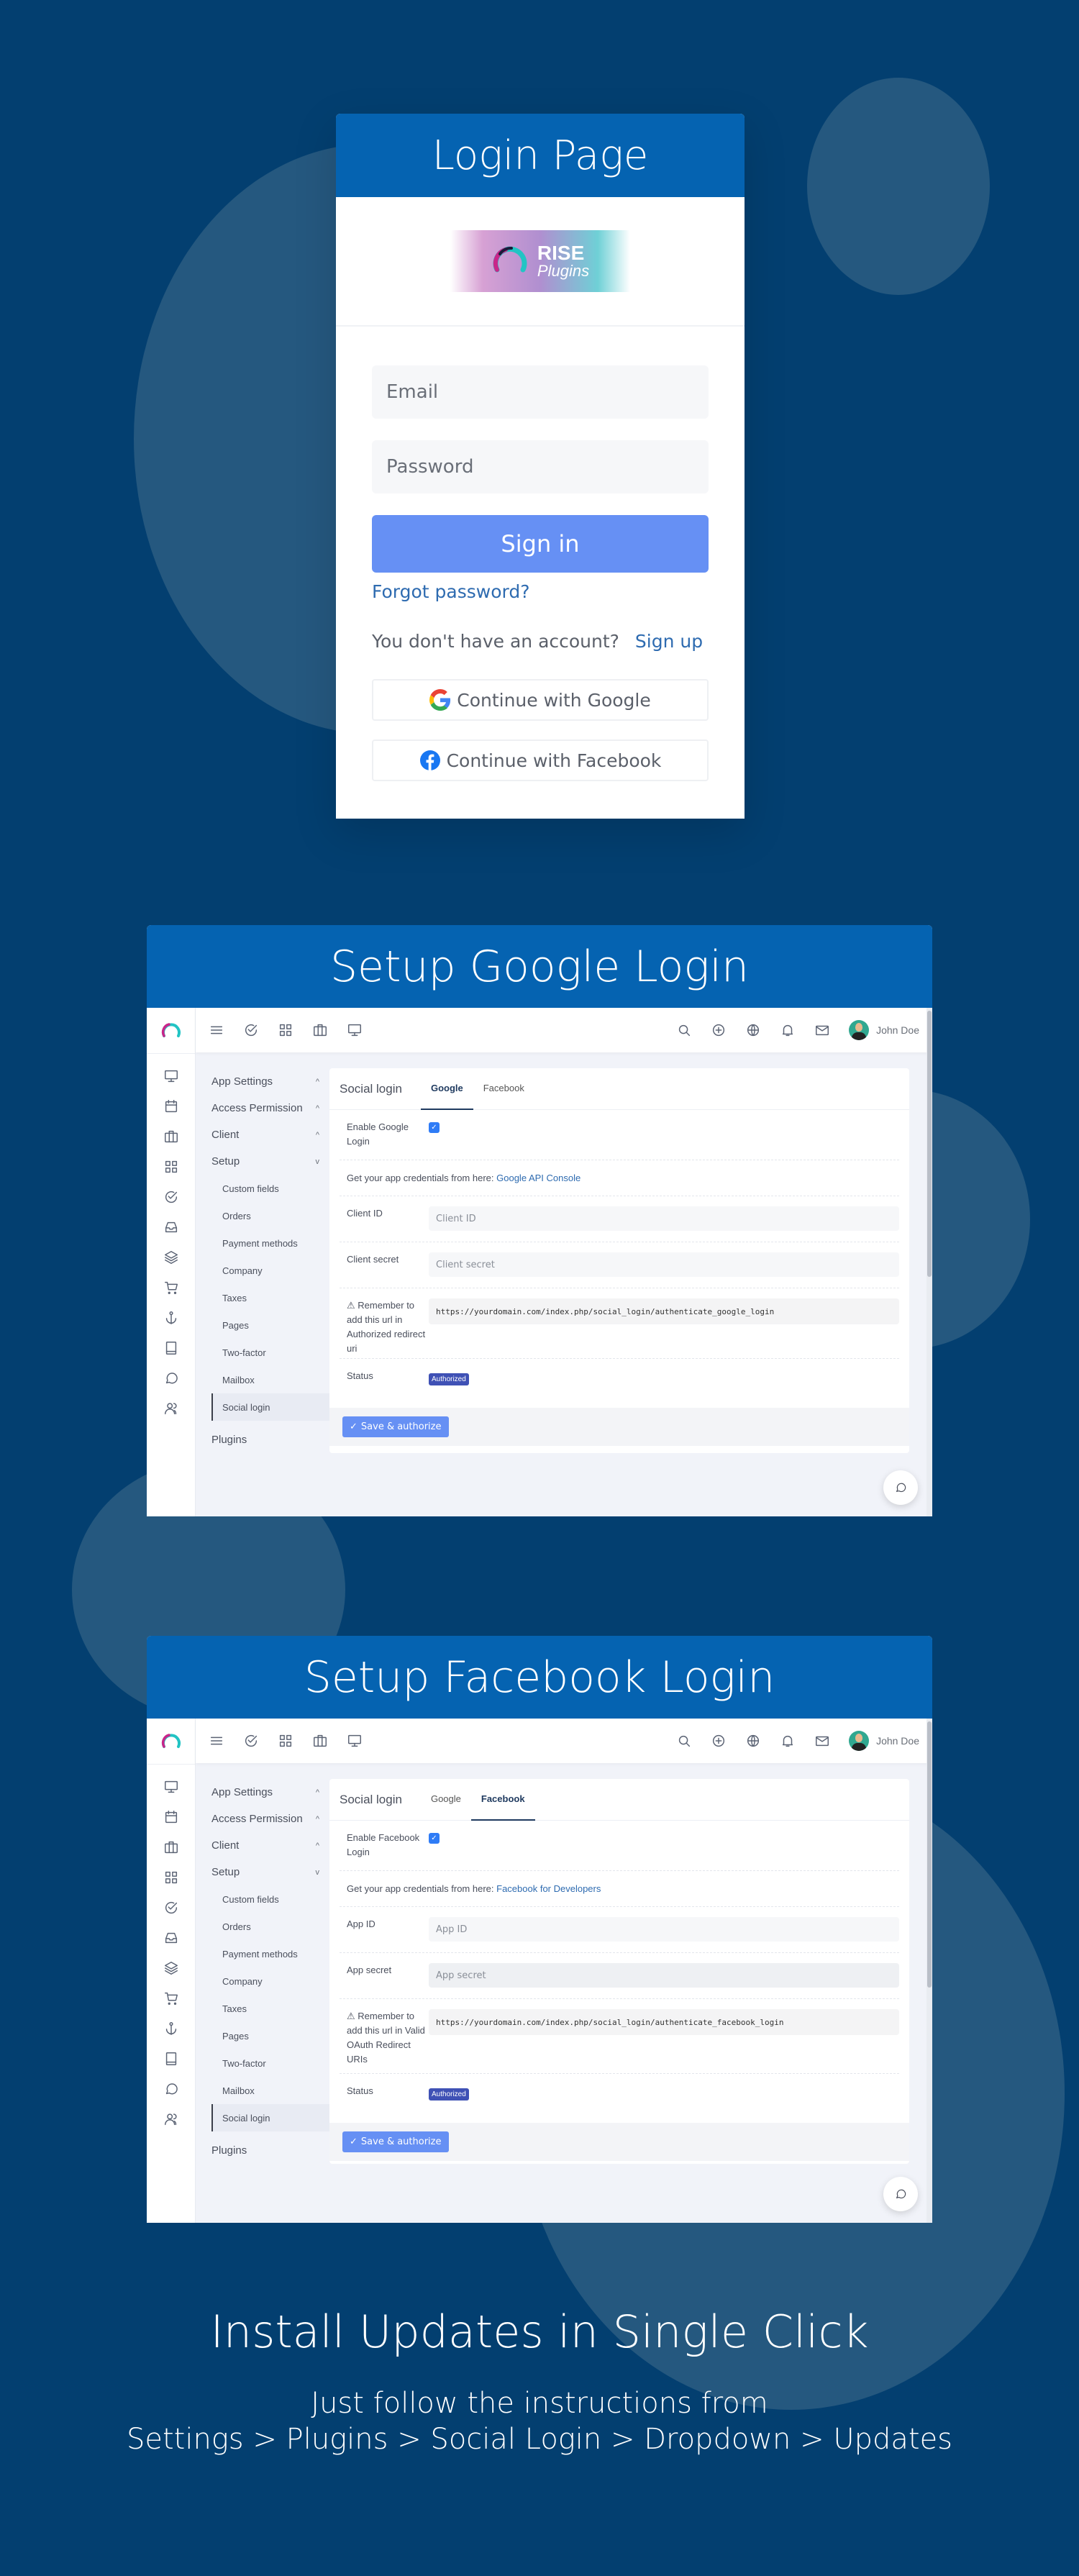 Image resolution: width=1079 pixels, height=2576 pixels. Describe the element at coordinates (541, 592) in the screenshot. I see `forgot-password-link: Forgot password?` at that location.